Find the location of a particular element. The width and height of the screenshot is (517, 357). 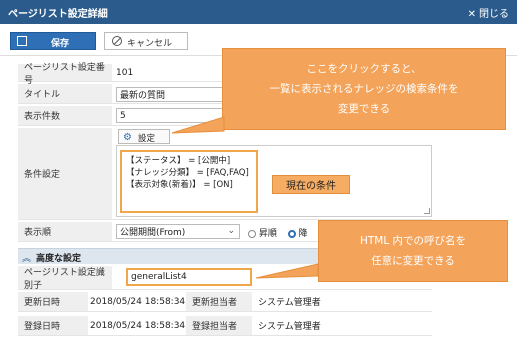

updated-by-value: システム管理者 is located at coordinates (289, 303).